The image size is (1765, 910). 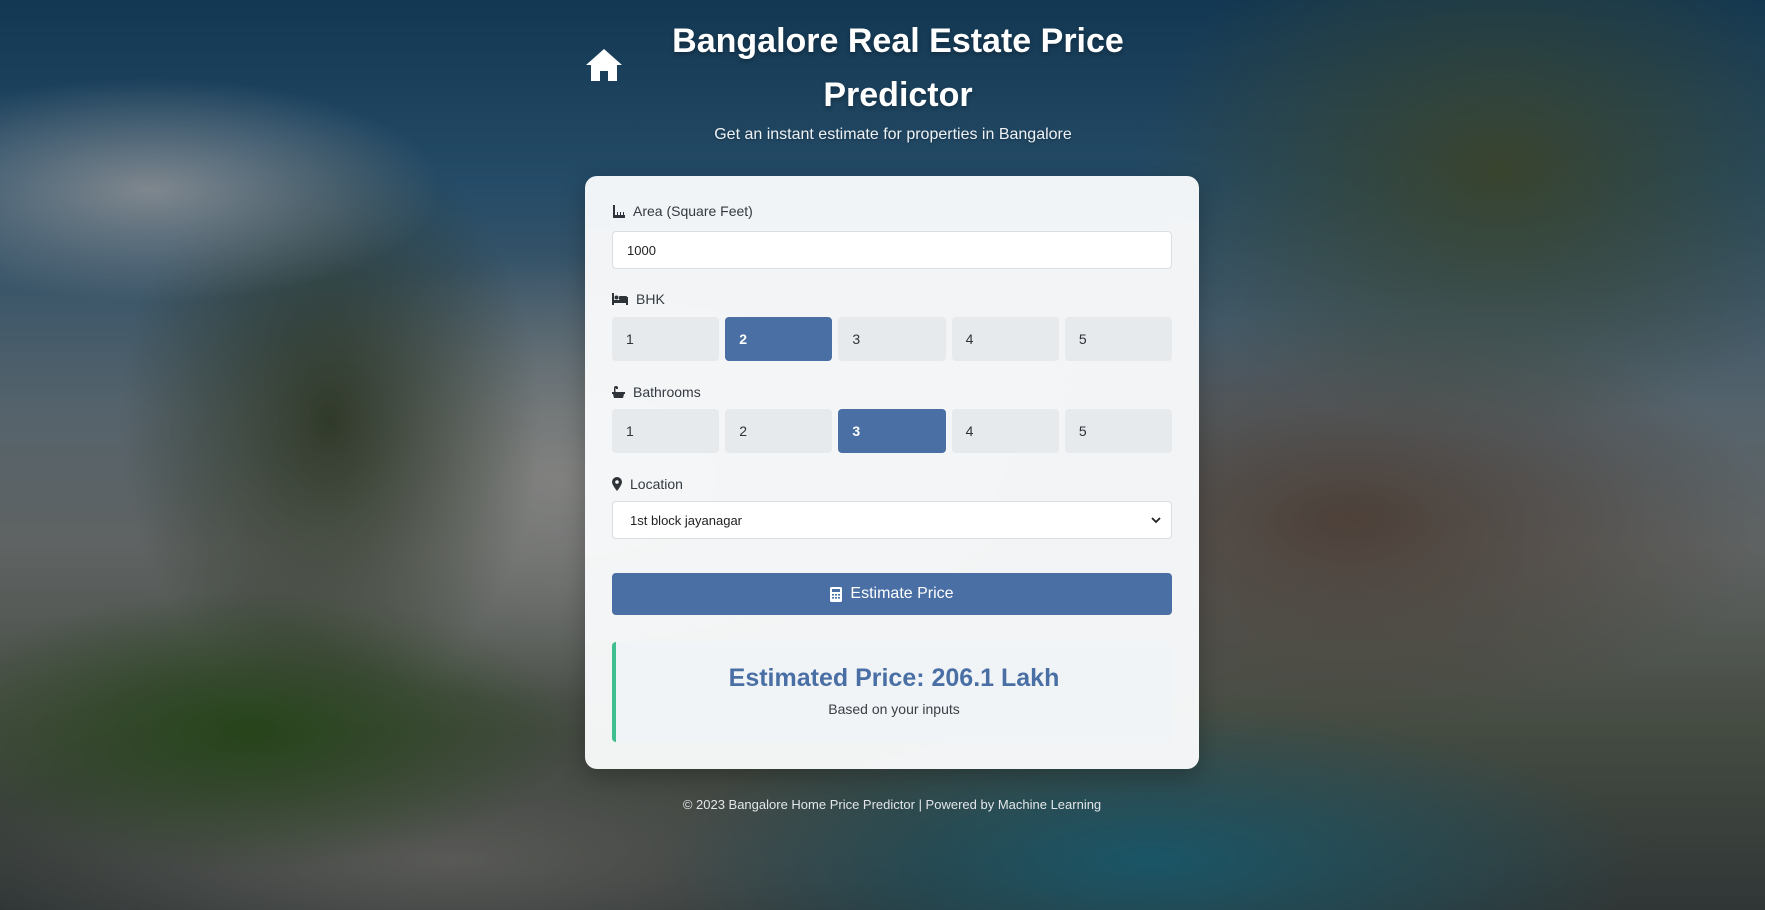 What do you see at coordinates (892, 250) in the screenshot?
I see `area-input` at bounding box center [892, 250].